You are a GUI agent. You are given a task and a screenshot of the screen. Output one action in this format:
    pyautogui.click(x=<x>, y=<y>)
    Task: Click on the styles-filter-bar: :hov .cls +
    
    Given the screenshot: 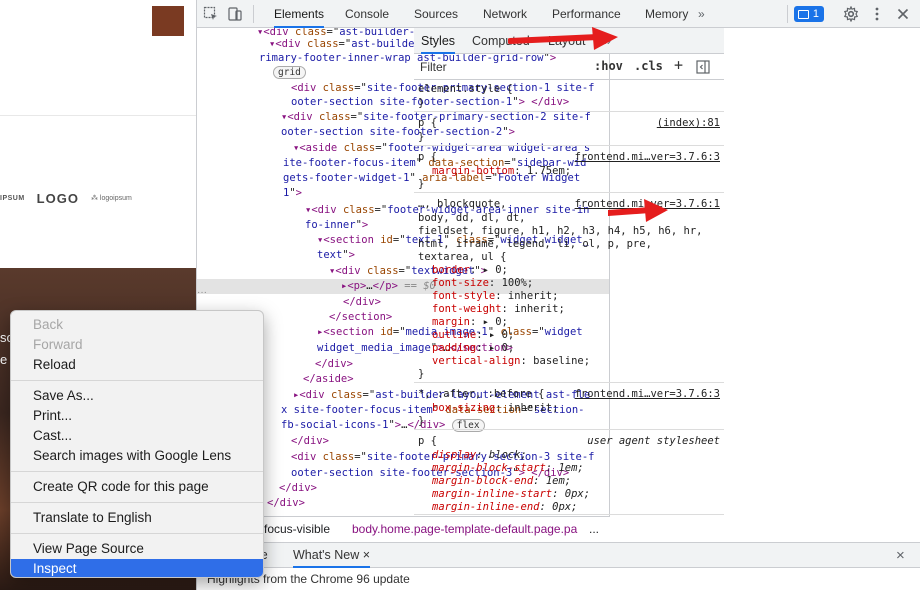 What is the action you would take?
    pyautogui.click(x=569, y=67)
    